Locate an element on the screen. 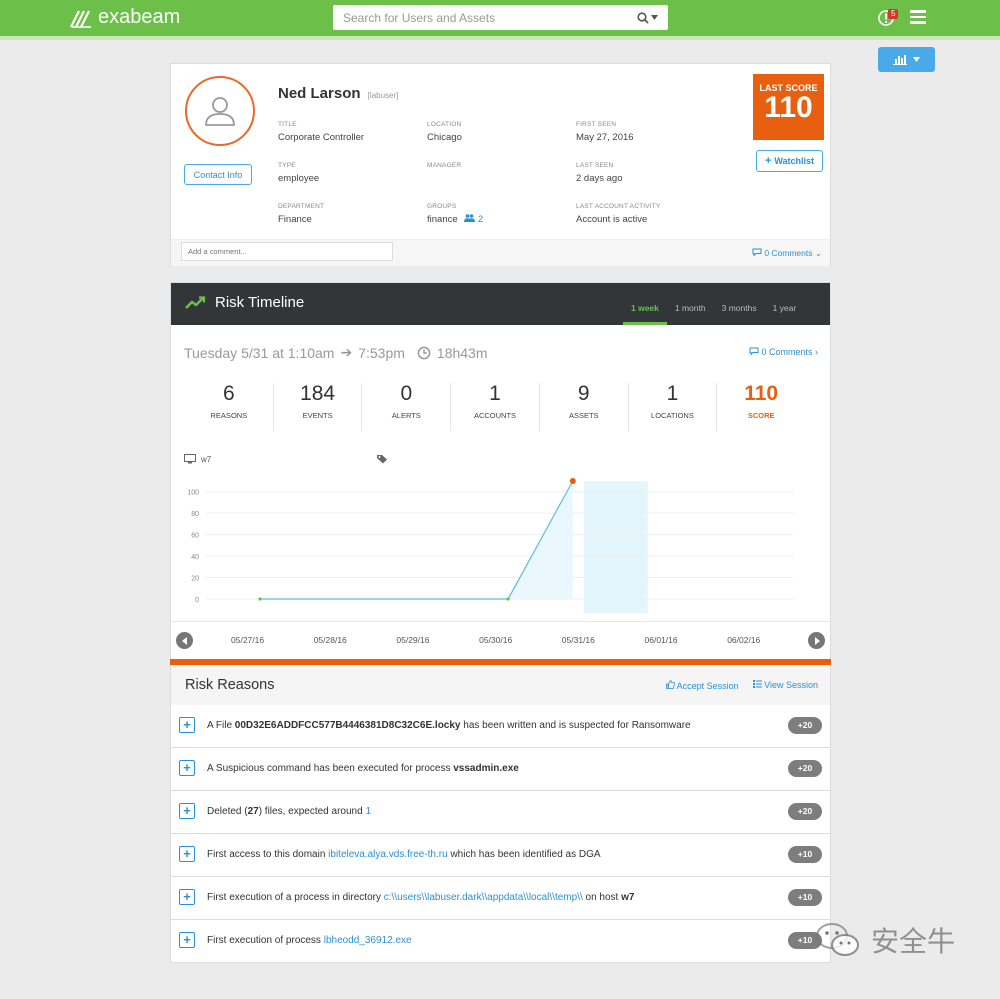 This screenshot has width=1000, height=999. y-tick-label: 100 is located at coordinates (193, 493).